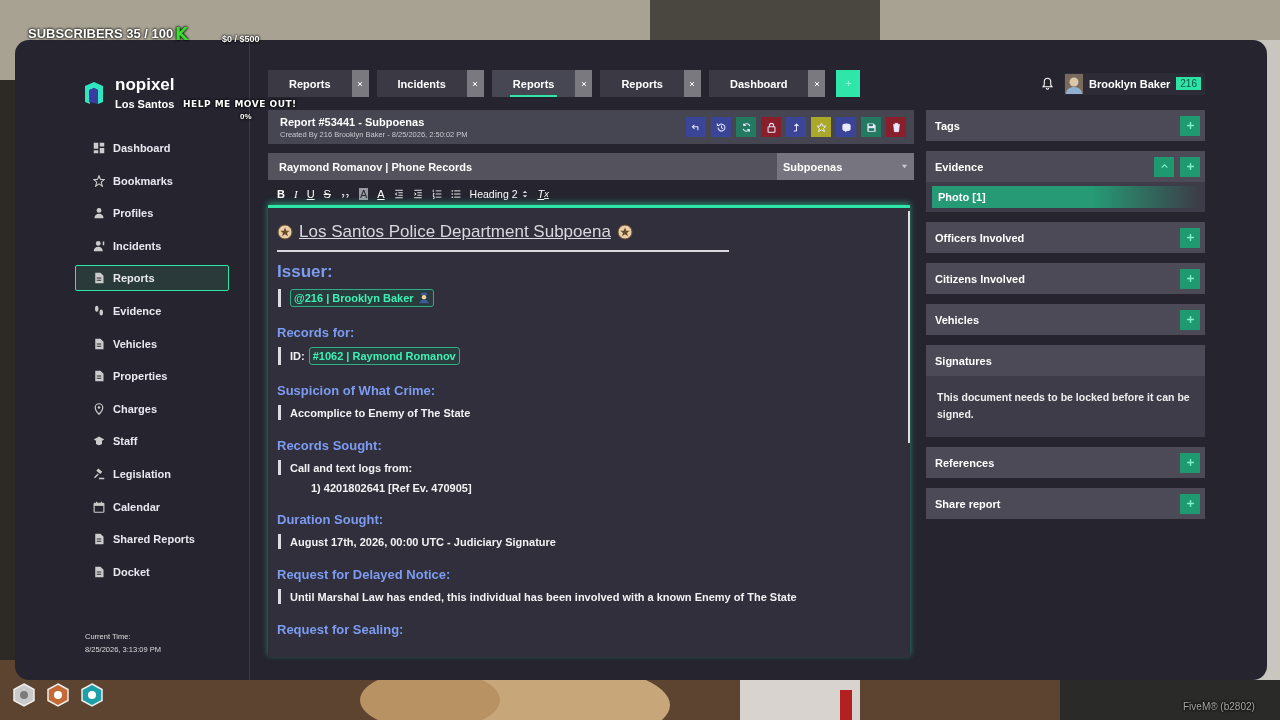 Image resolution: width=1280 pixels, height=720 pixels. I want to click on avatar-icon, so click(1074, 83).